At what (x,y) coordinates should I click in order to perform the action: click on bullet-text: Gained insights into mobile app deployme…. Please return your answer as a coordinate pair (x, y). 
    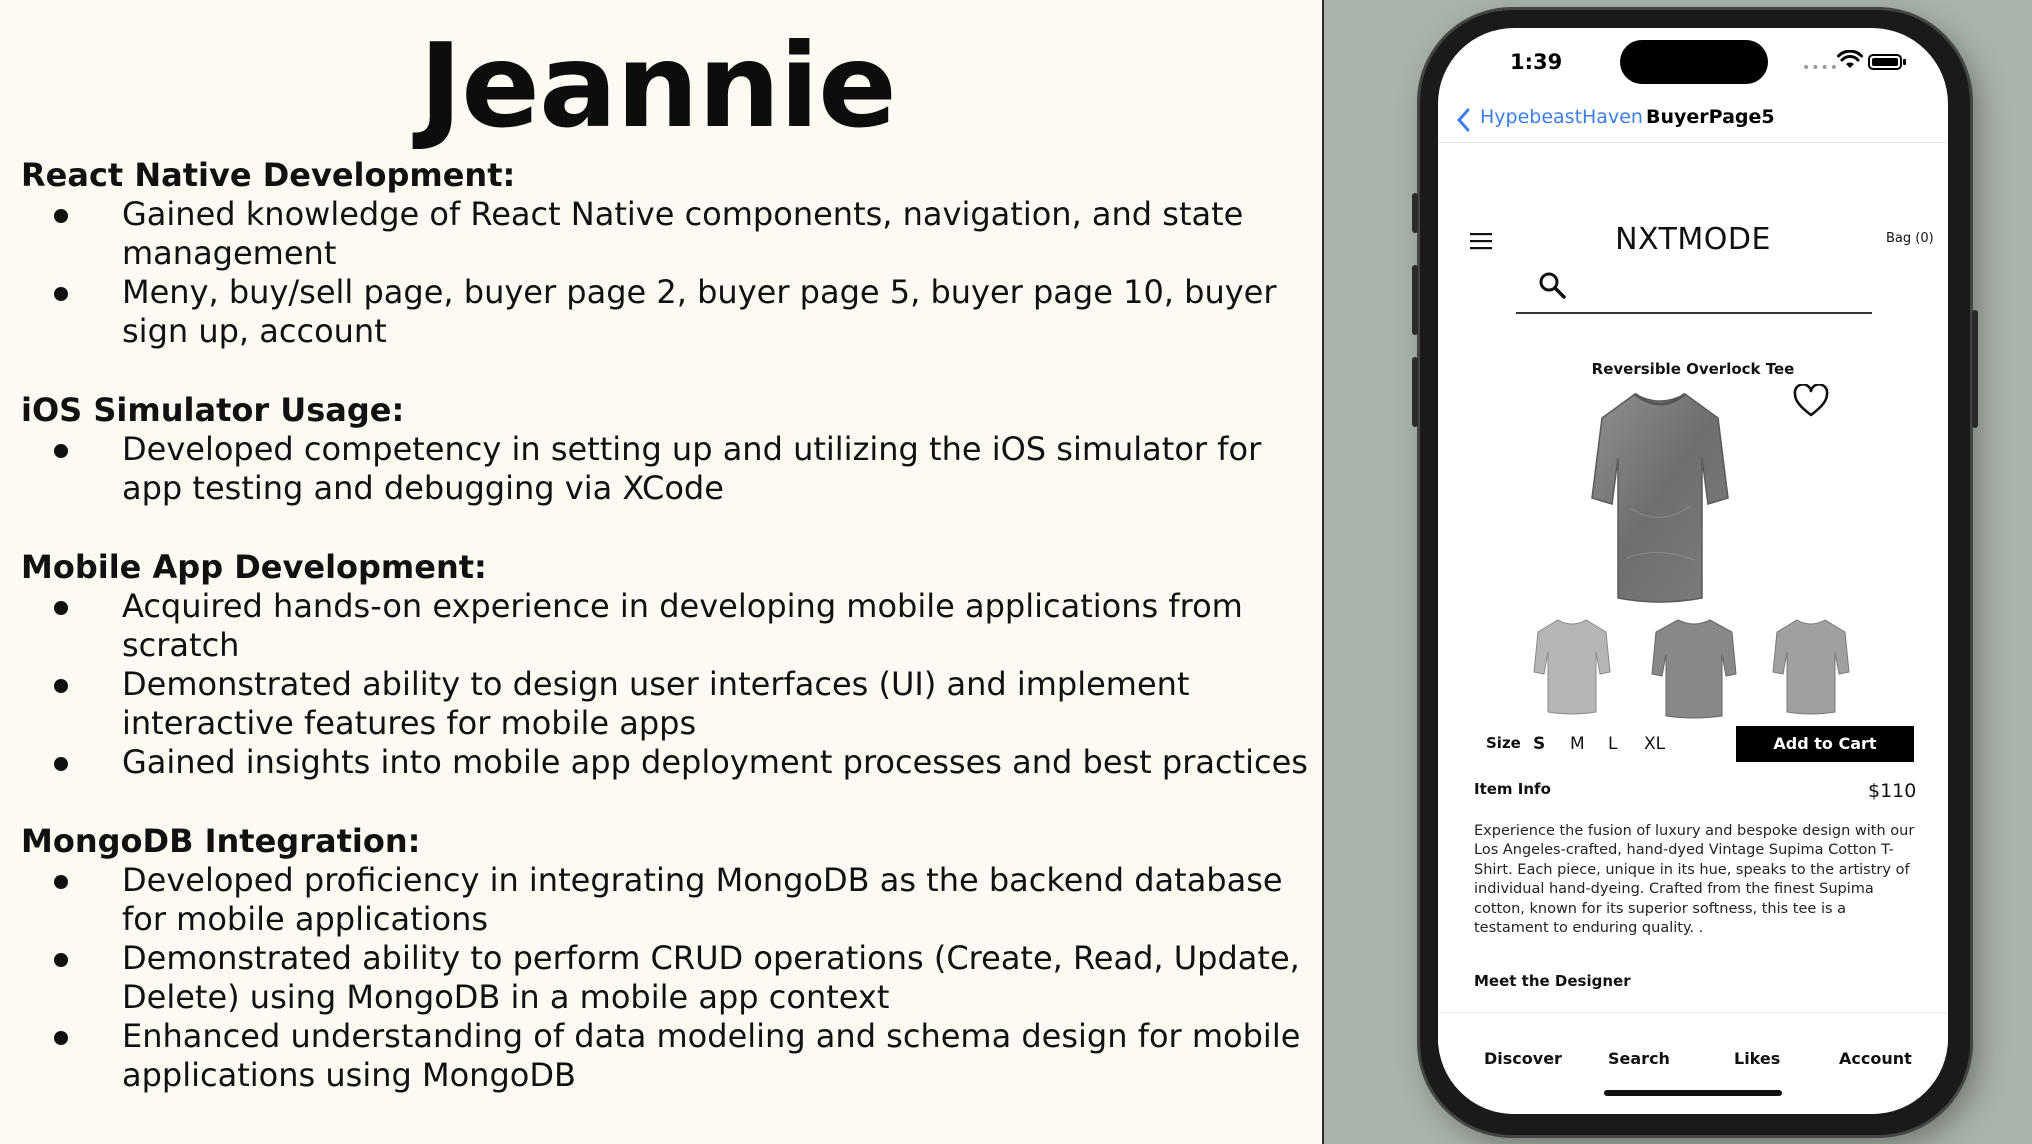
    Looking at the image, I should click on (715, 762).